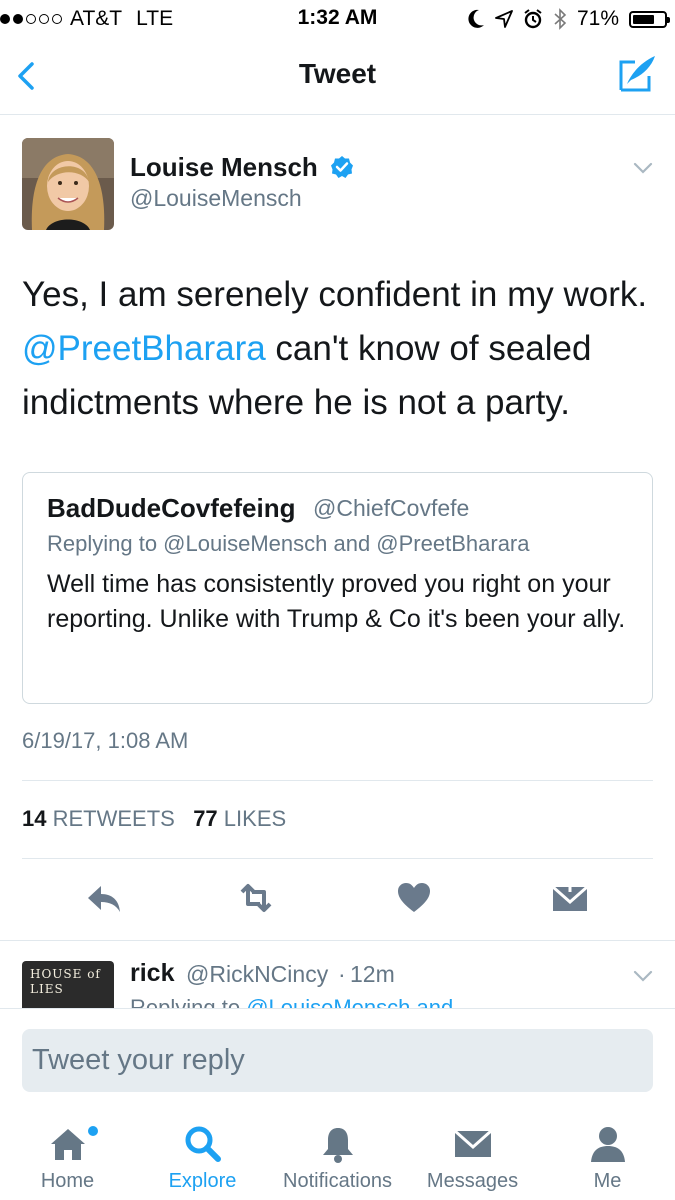  I want to click on tab-label: Notifications, so click(337, 1181).